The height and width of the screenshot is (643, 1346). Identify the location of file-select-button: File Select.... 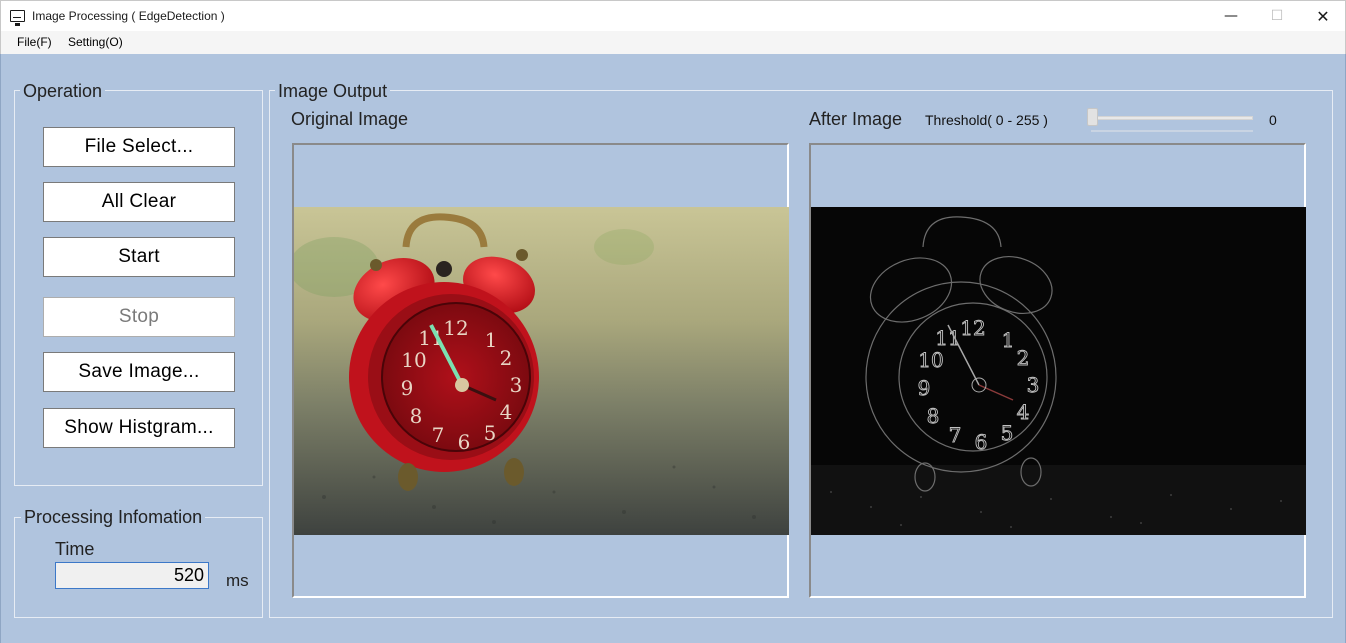
(139, 147).